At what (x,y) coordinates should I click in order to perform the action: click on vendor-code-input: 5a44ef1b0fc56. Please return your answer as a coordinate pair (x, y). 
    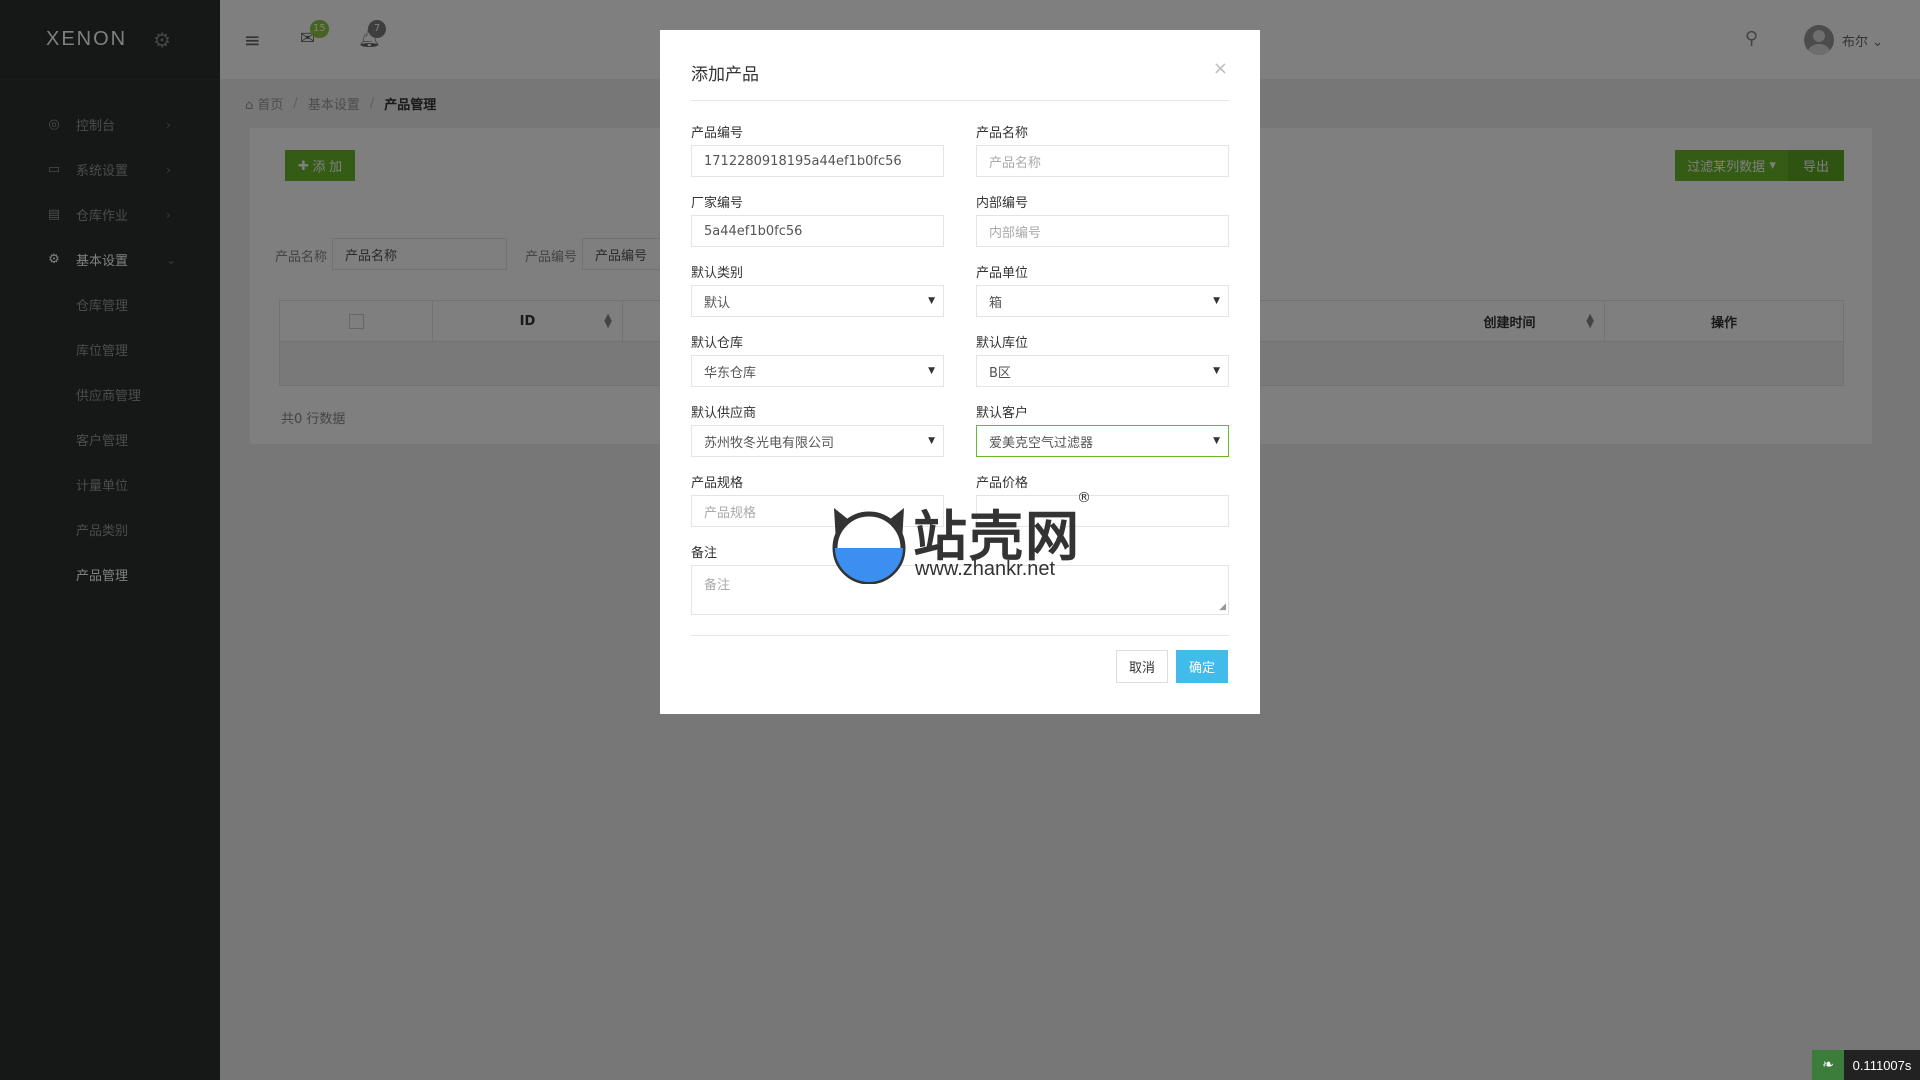
    Looking at the image, I should click on (817, 231).